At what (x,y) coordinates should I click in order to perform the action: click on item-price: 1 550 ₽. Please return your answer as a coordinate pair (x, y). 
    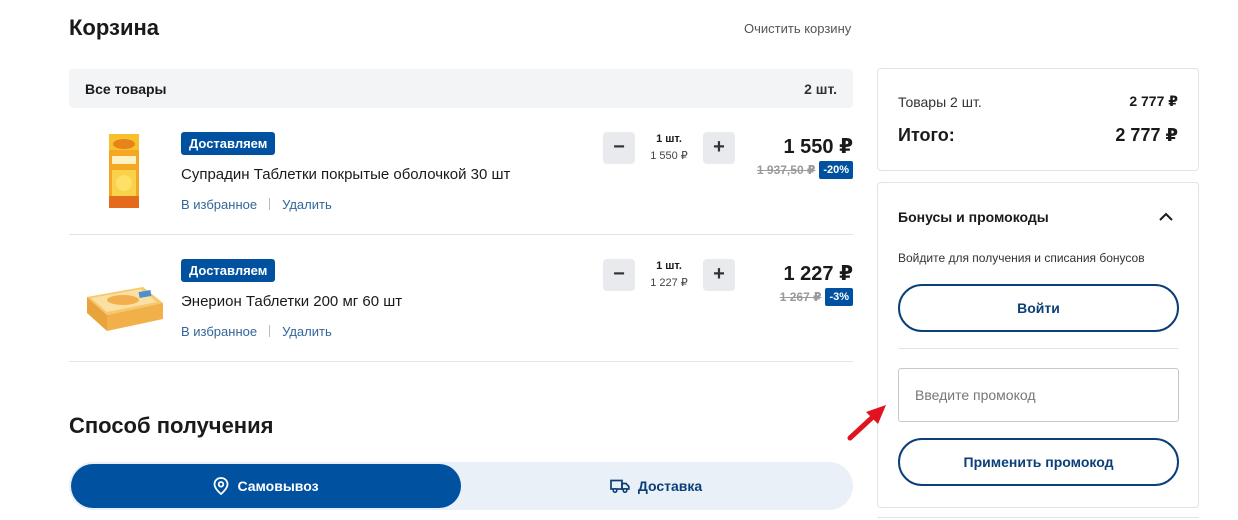
    Looking at the image, I should click on (818, 147).